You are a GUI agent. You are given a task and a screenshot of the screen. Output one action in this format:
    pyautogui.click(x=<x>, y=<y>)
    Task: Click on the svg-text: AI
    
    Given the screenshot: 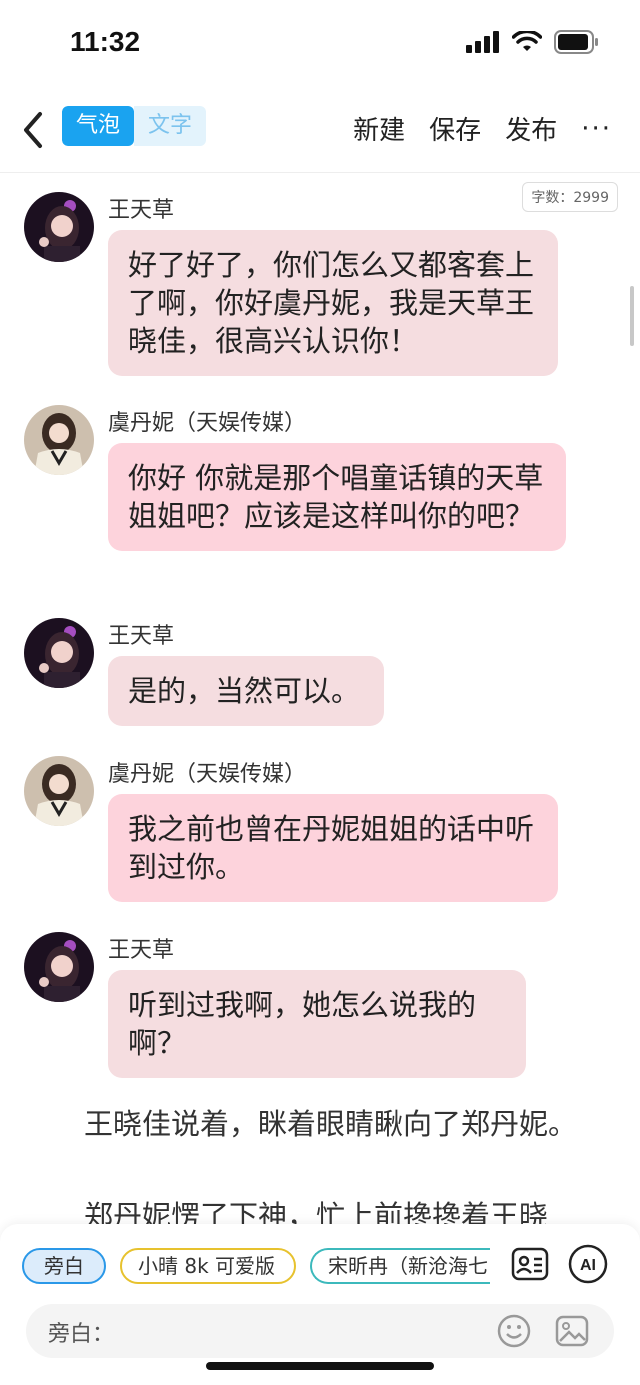 What is the action you would take?
    pyautogui.click(x=588, y=1265)
    